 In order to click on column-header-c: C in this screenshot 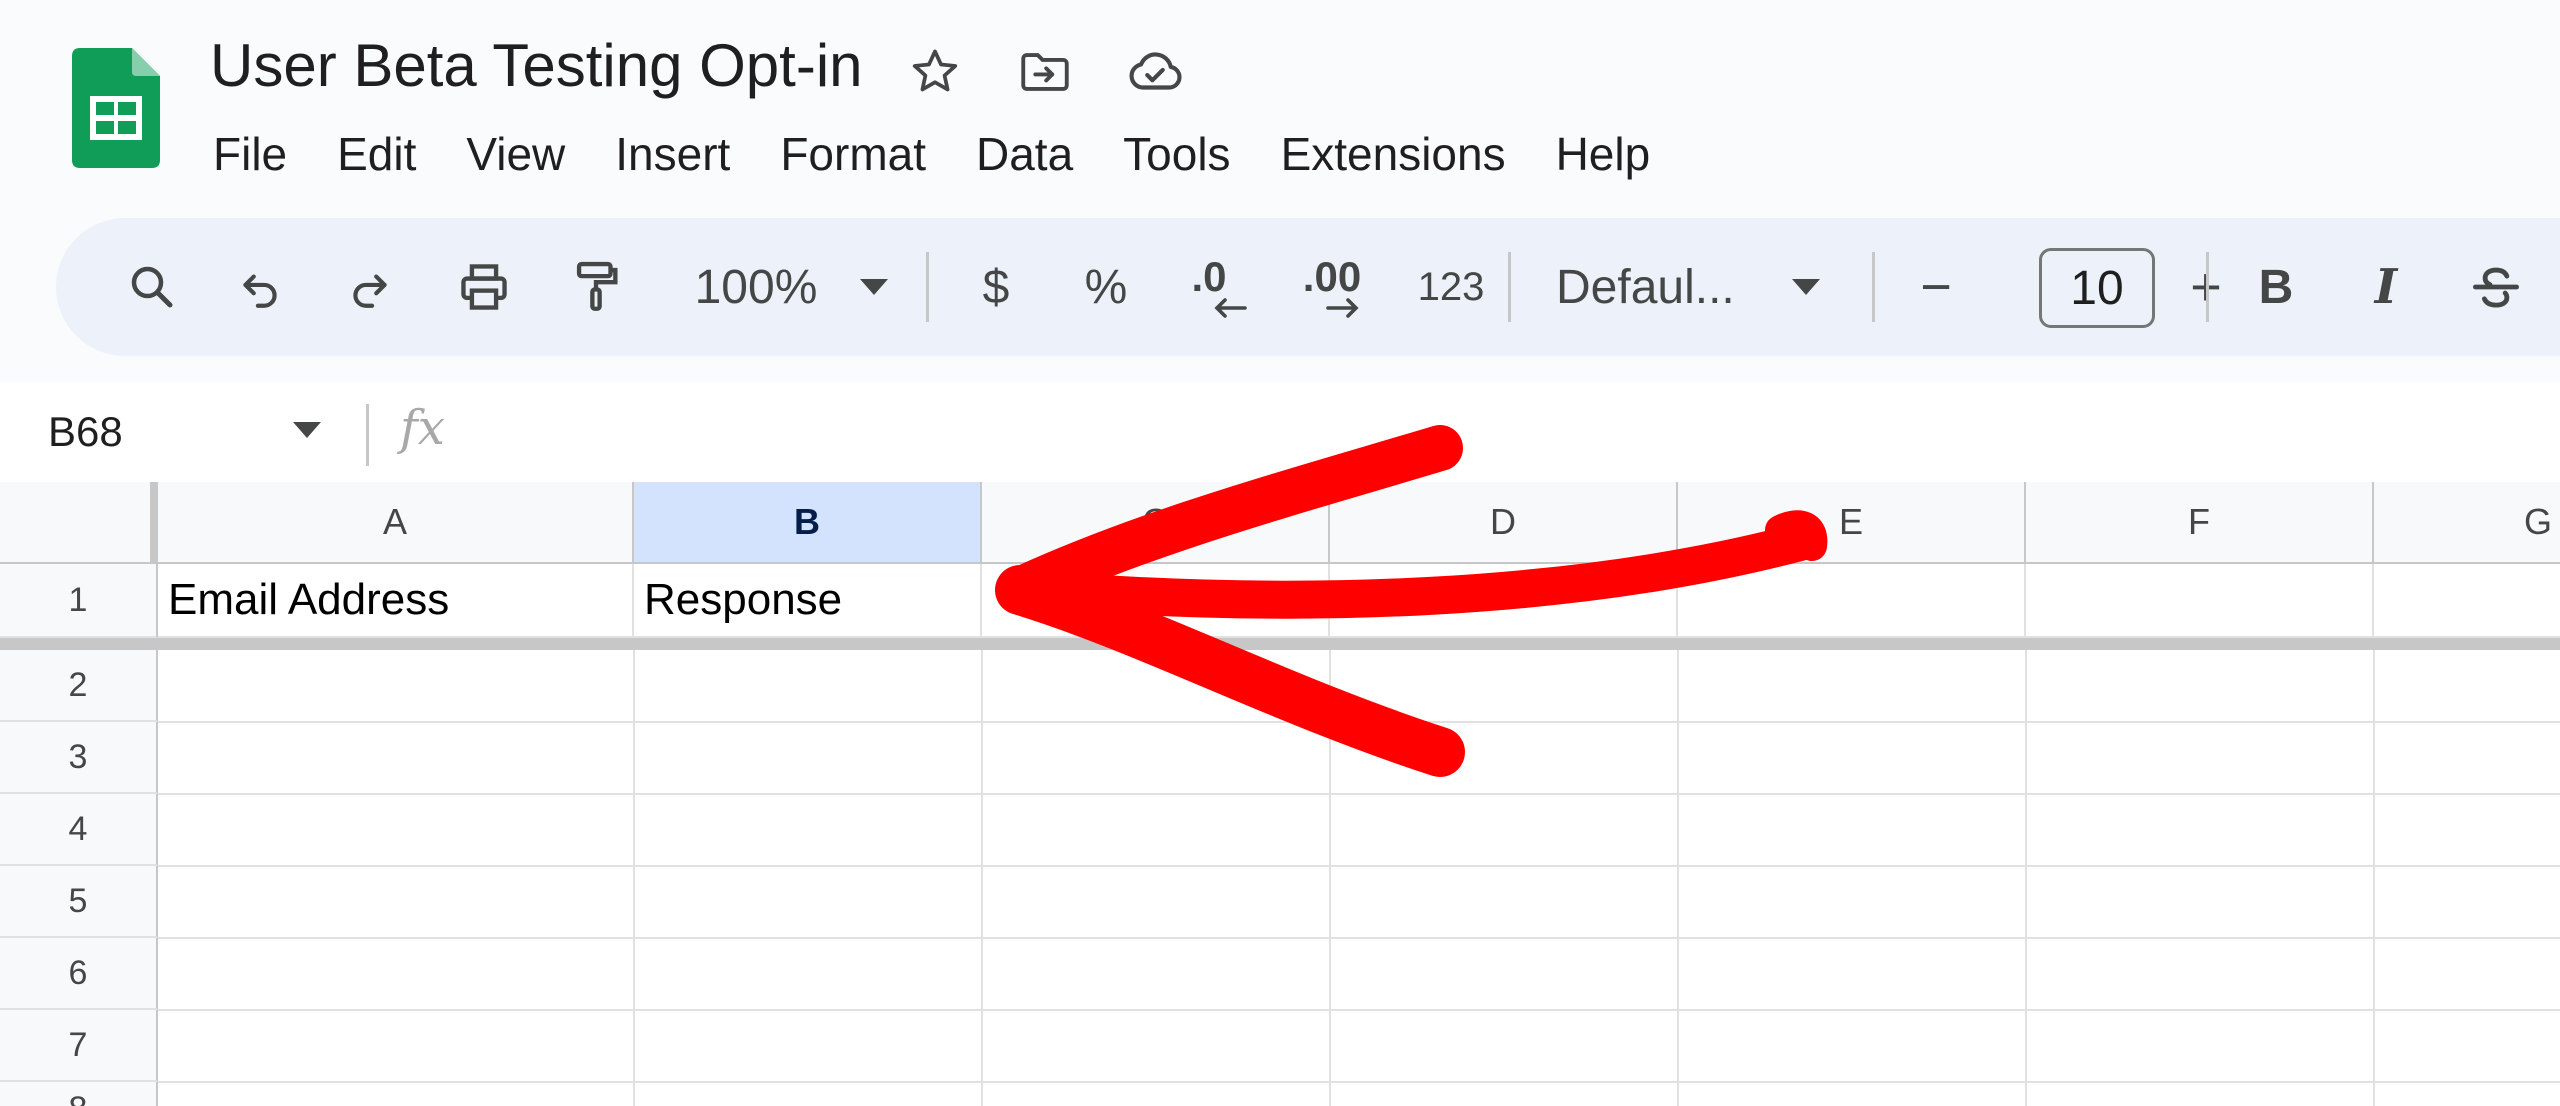, I will do `click(1156, 523)`.